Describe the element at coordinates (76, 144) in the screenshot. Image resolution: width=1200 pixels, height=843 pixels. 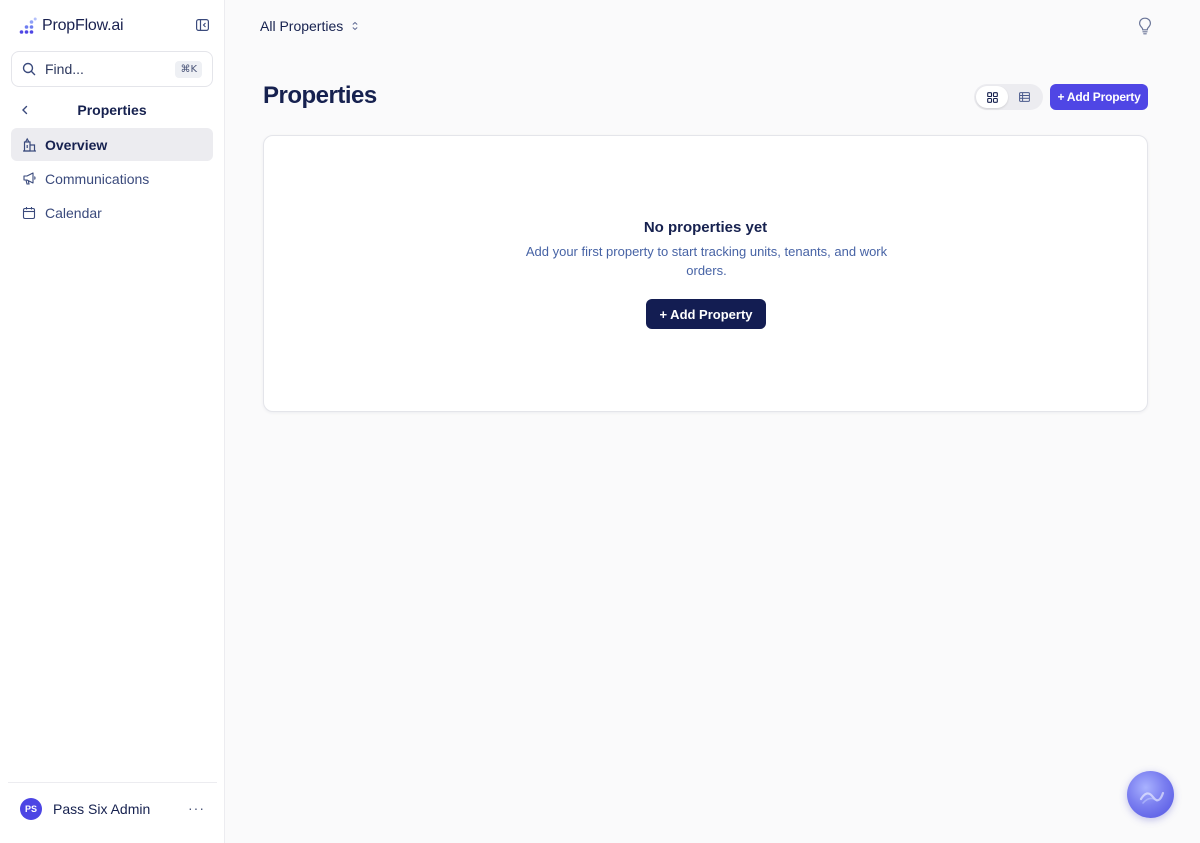
I see `sidebar-item-label: Overview` at that location.